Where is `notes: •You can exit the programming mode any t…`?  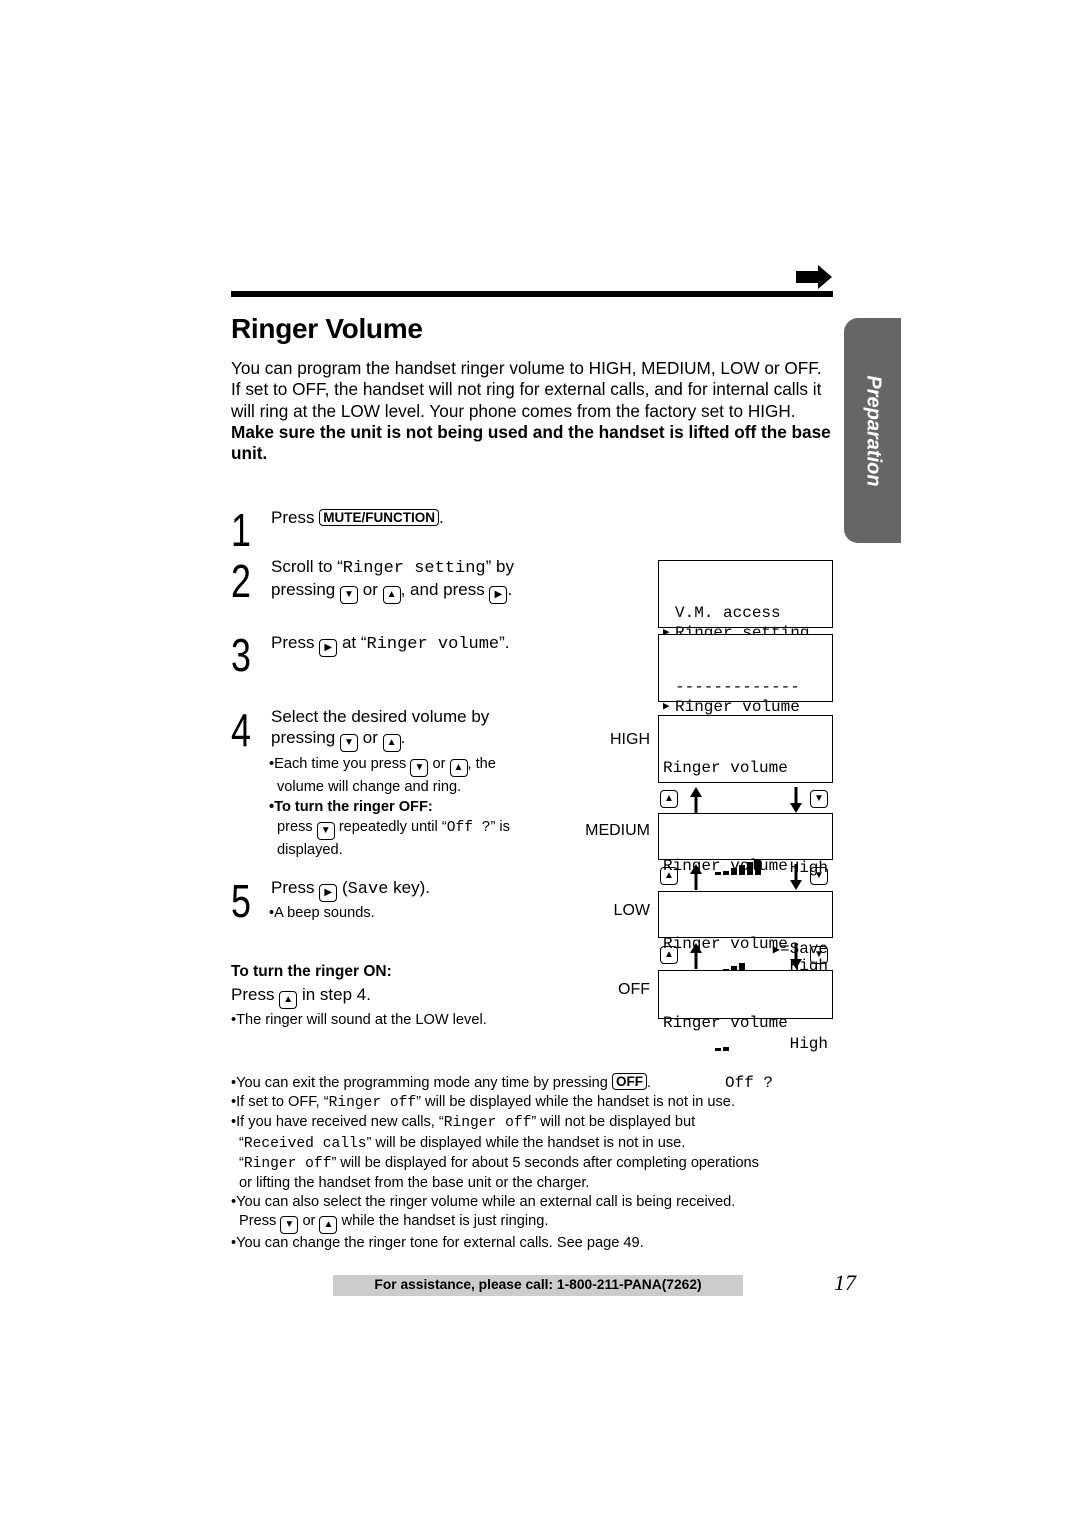
notes: •You can exit the programming mode any t… is located at coordinates (536, 1163).